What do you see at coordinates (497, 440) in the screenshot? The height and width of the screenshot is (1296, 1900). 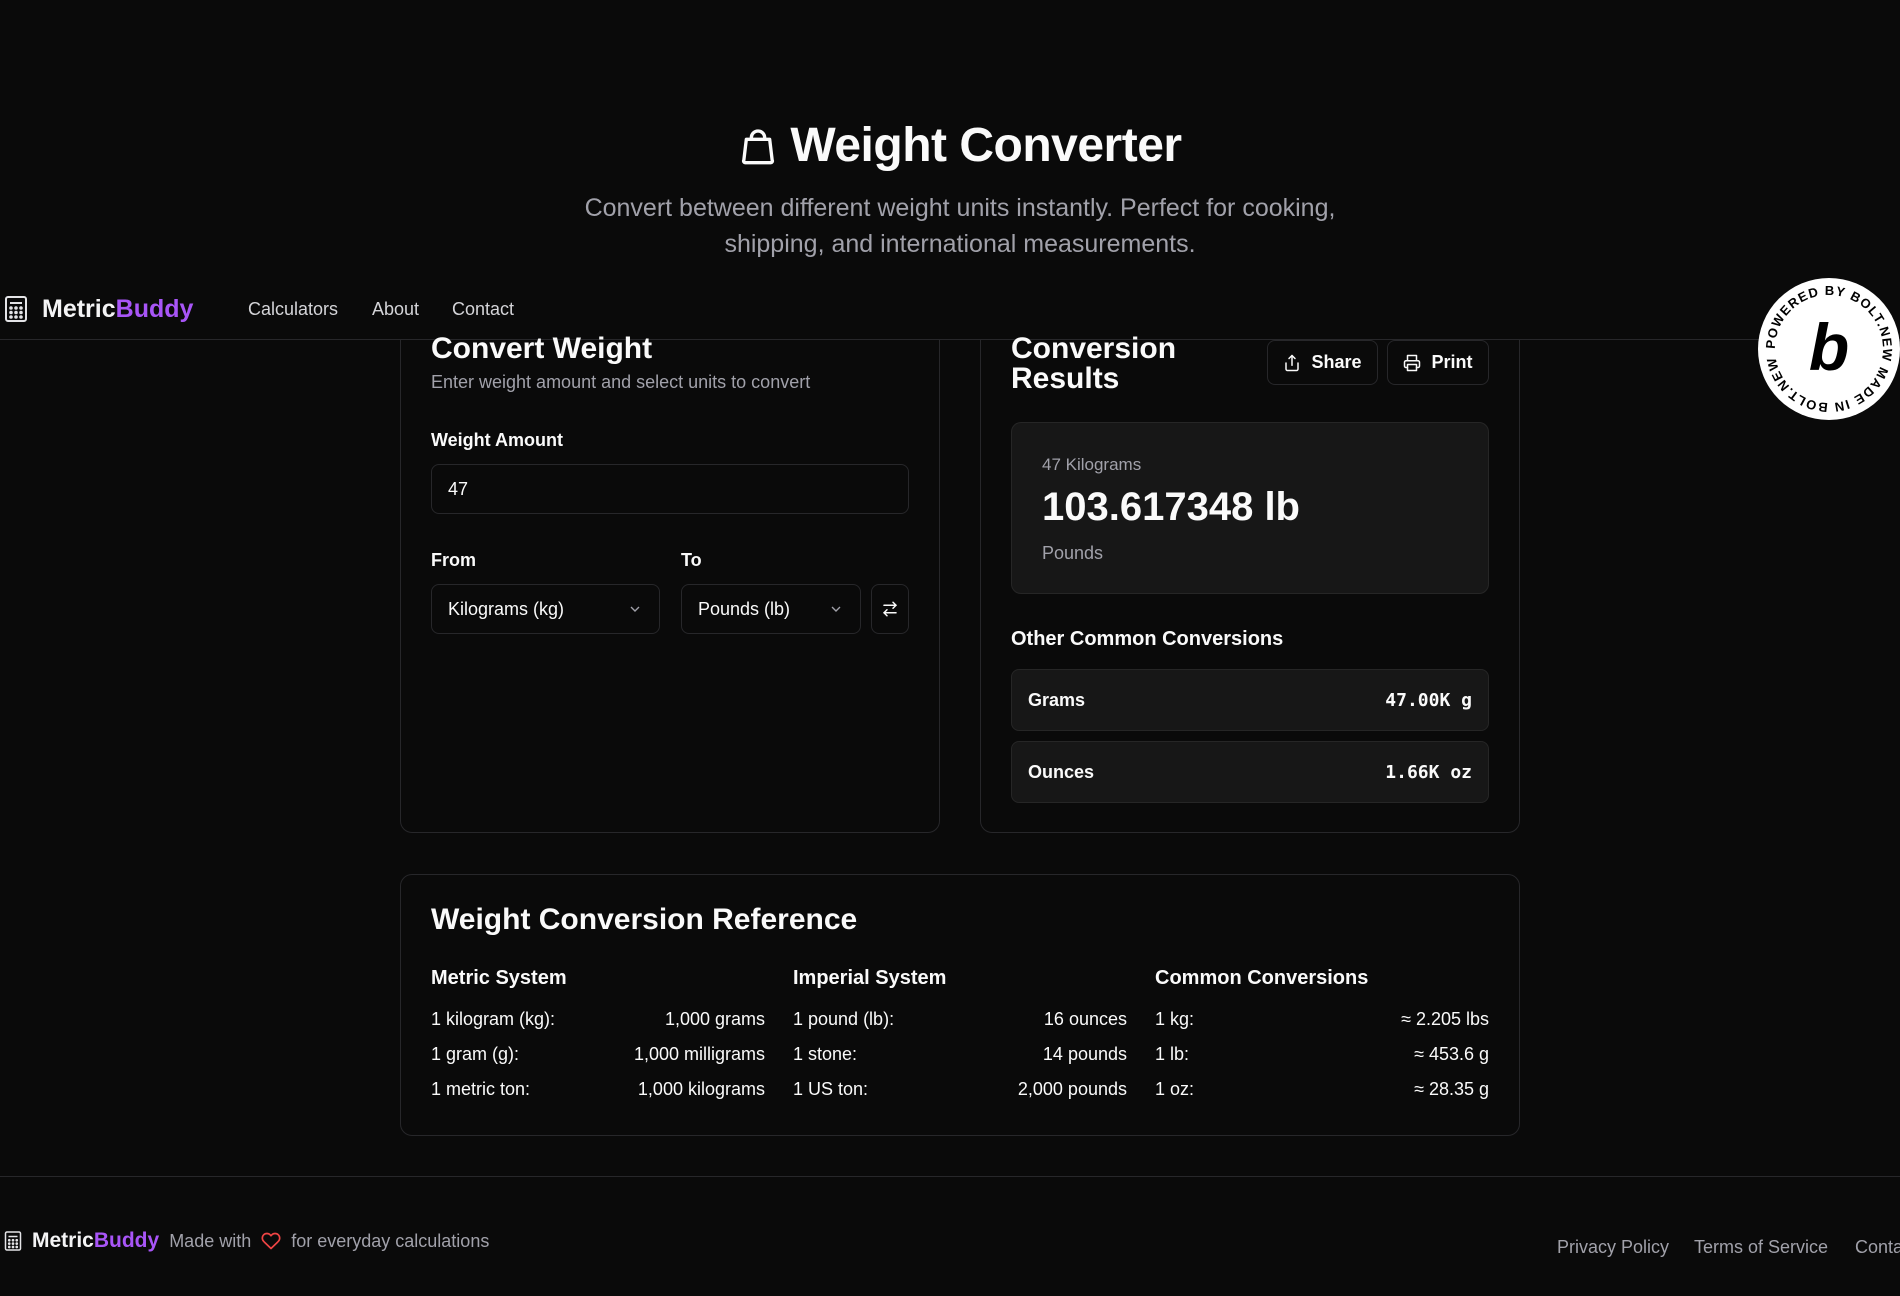 I see `weight-amount-label: Weight Amount` at bounding box center [497, 440].